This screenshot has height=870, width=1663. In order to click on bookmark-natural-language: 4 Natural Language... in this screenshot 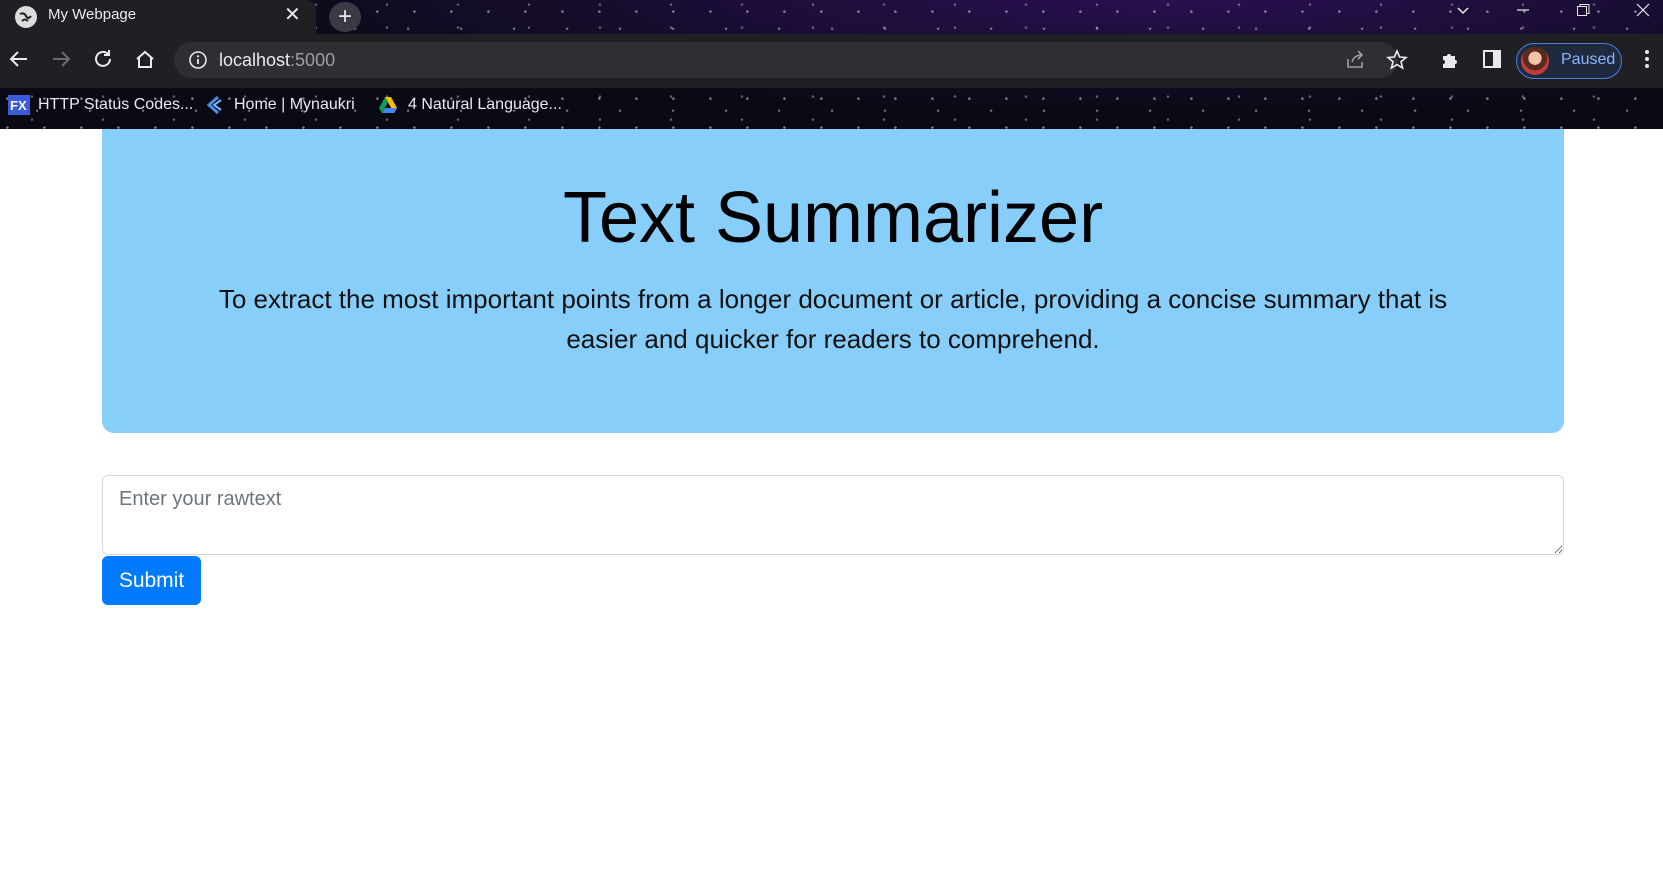, I will do `click(470, 105)`.